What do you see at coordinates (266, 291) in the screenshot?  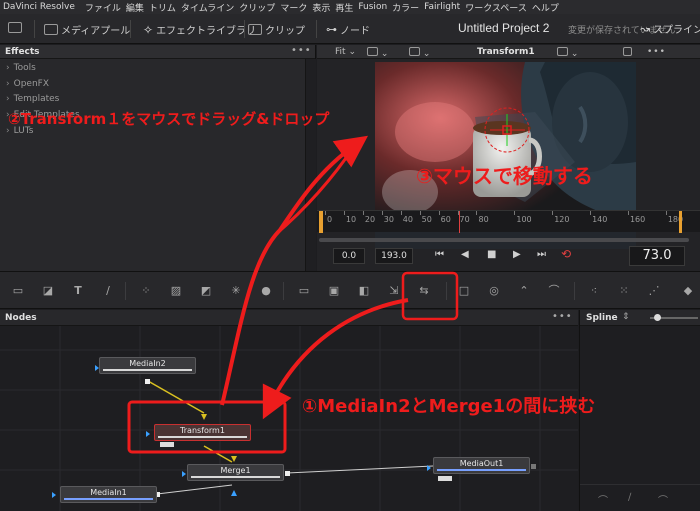 I see `drop-tool-icon: ●` at bounding box center [266, 291].